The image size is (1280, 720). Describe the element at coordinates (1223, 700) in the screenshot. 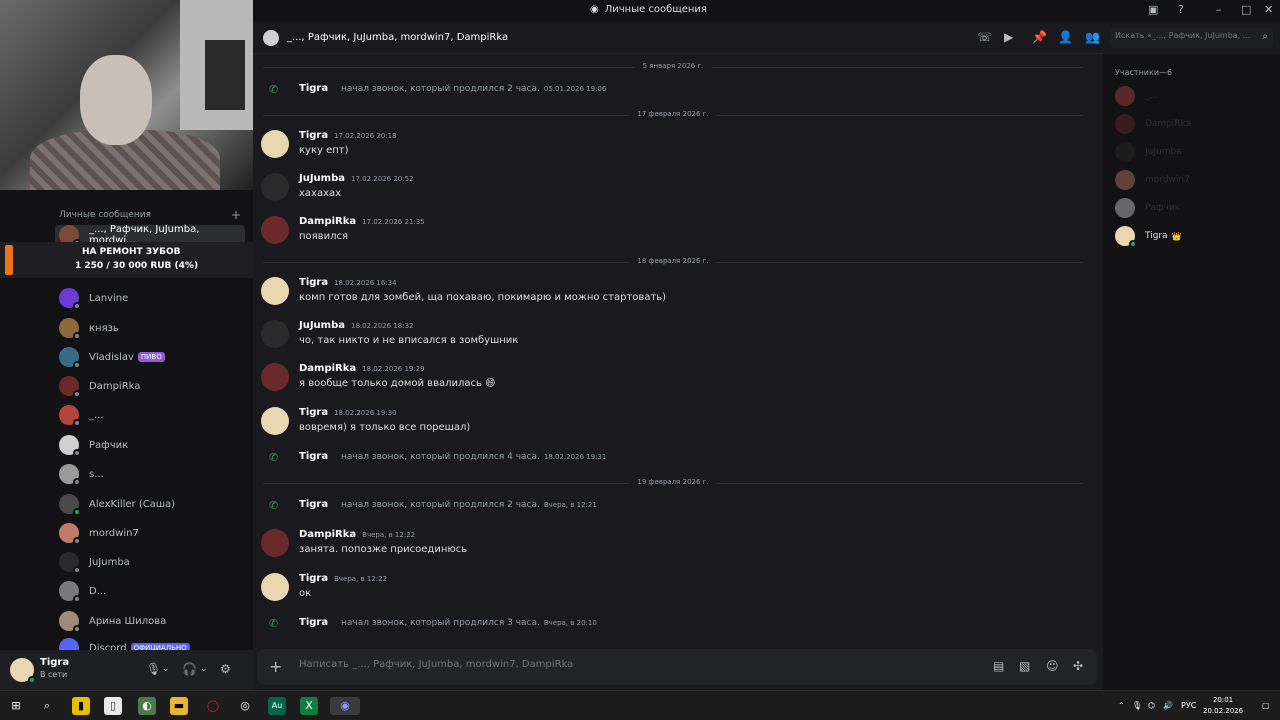

I see `clock-time: 20:01` at that location.